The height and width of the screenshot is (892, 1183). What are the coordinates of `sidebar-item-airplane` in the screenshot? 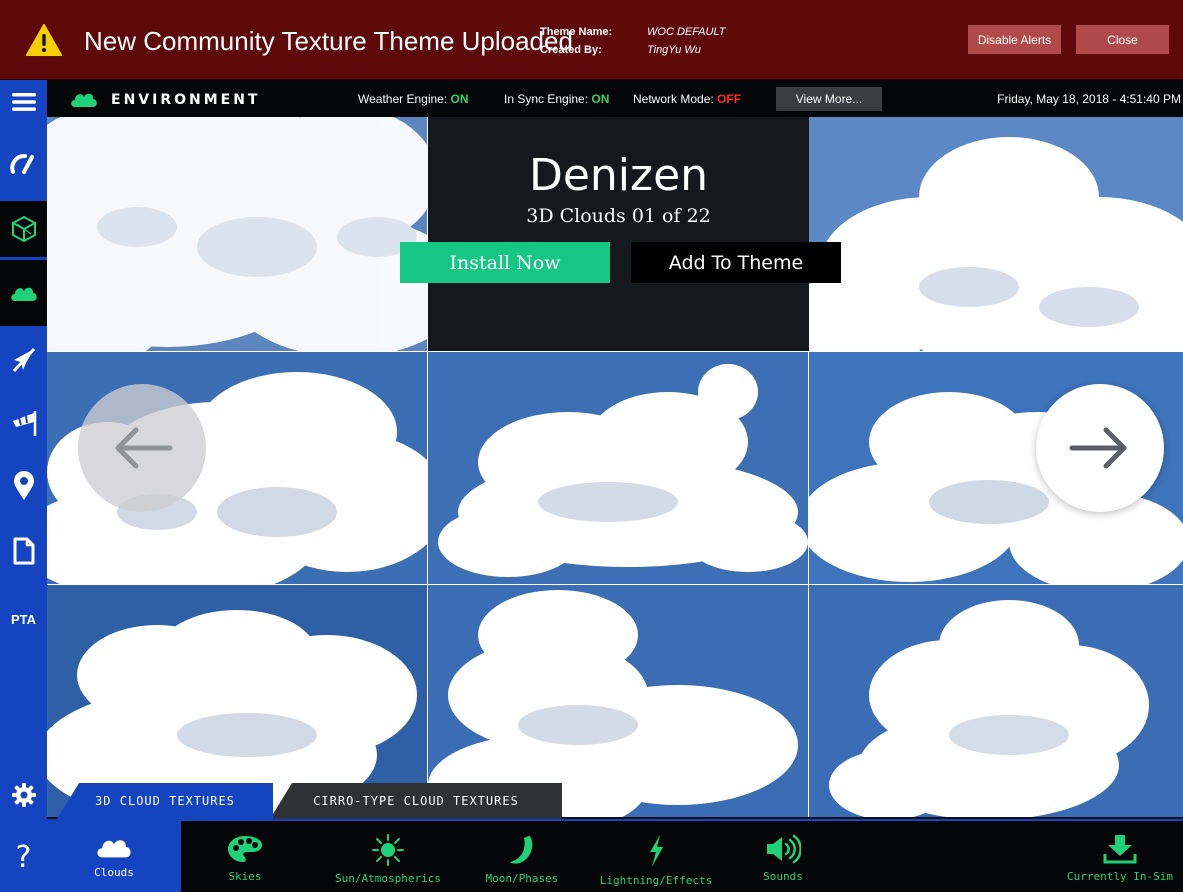 It's located at (23, 360).